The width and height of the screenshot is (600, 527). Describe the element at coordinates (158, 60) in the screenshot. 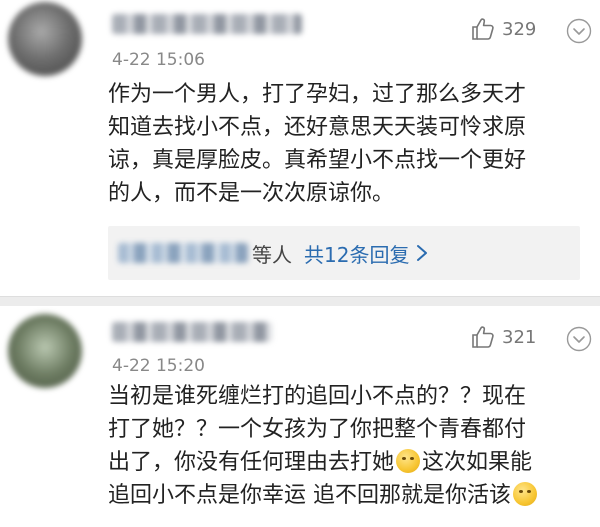

I see `timestamp: 4-22 15:06` at that location.